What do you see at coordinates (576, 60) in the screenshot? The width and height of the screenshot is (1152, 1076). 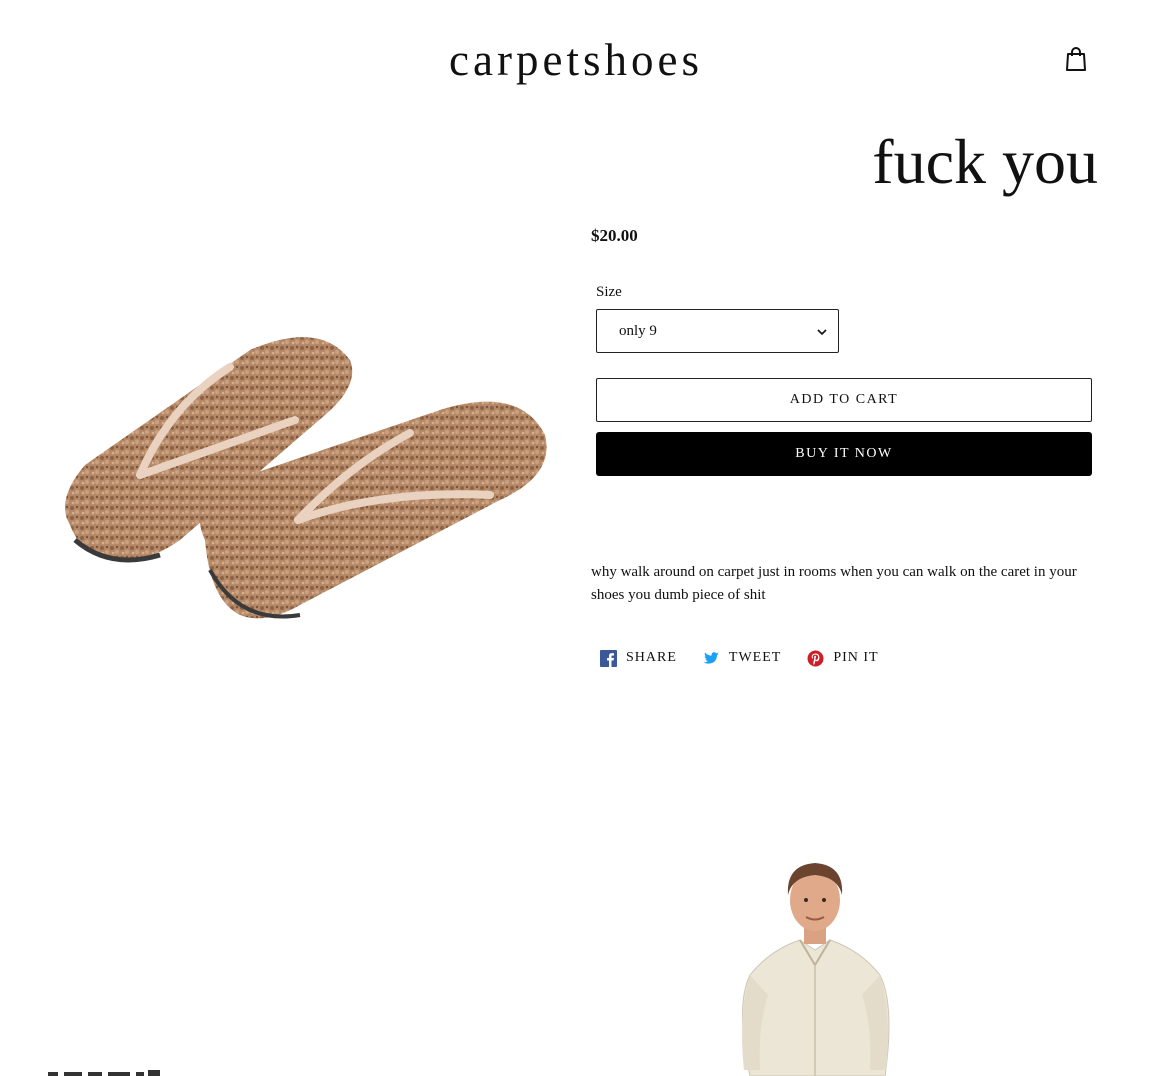 I see `site-logo: carpetshoes` at bounding box center [576, 60].